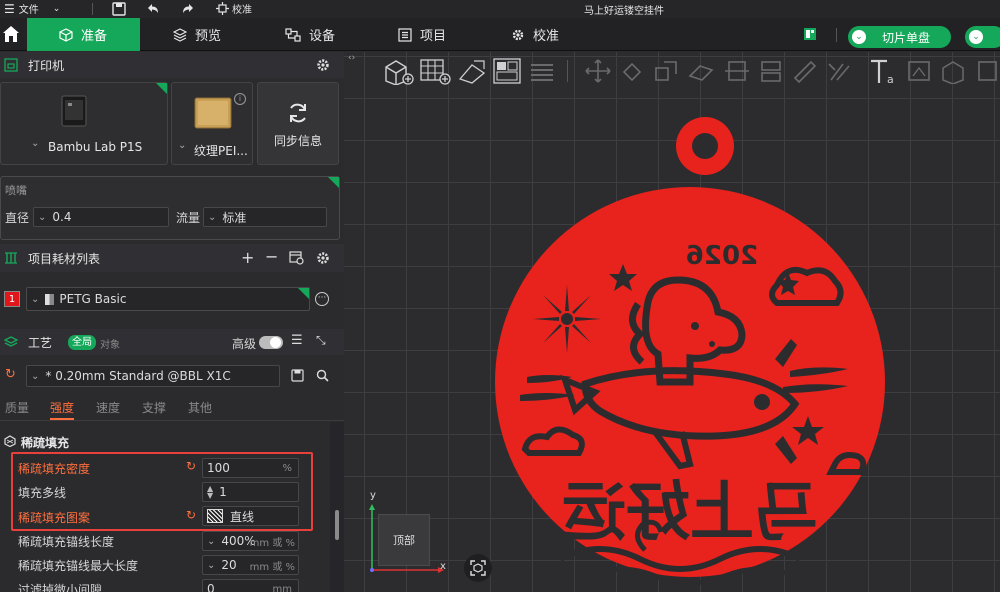 The width and height of the screenshot is (1000, 592). What do you see at coordinates (705, 146) in the screenshot?
I see `hanging-hole` at bounding box center [705, 146].